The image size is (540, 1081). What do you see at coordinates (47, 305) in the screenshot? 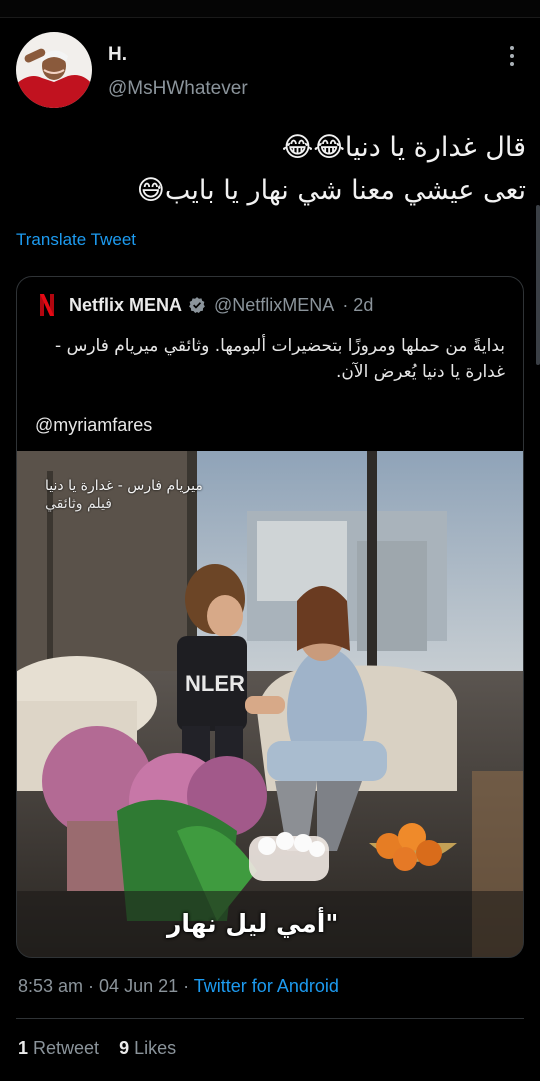
I see `netflix-logo-icon` at bounding box center [47, 305].